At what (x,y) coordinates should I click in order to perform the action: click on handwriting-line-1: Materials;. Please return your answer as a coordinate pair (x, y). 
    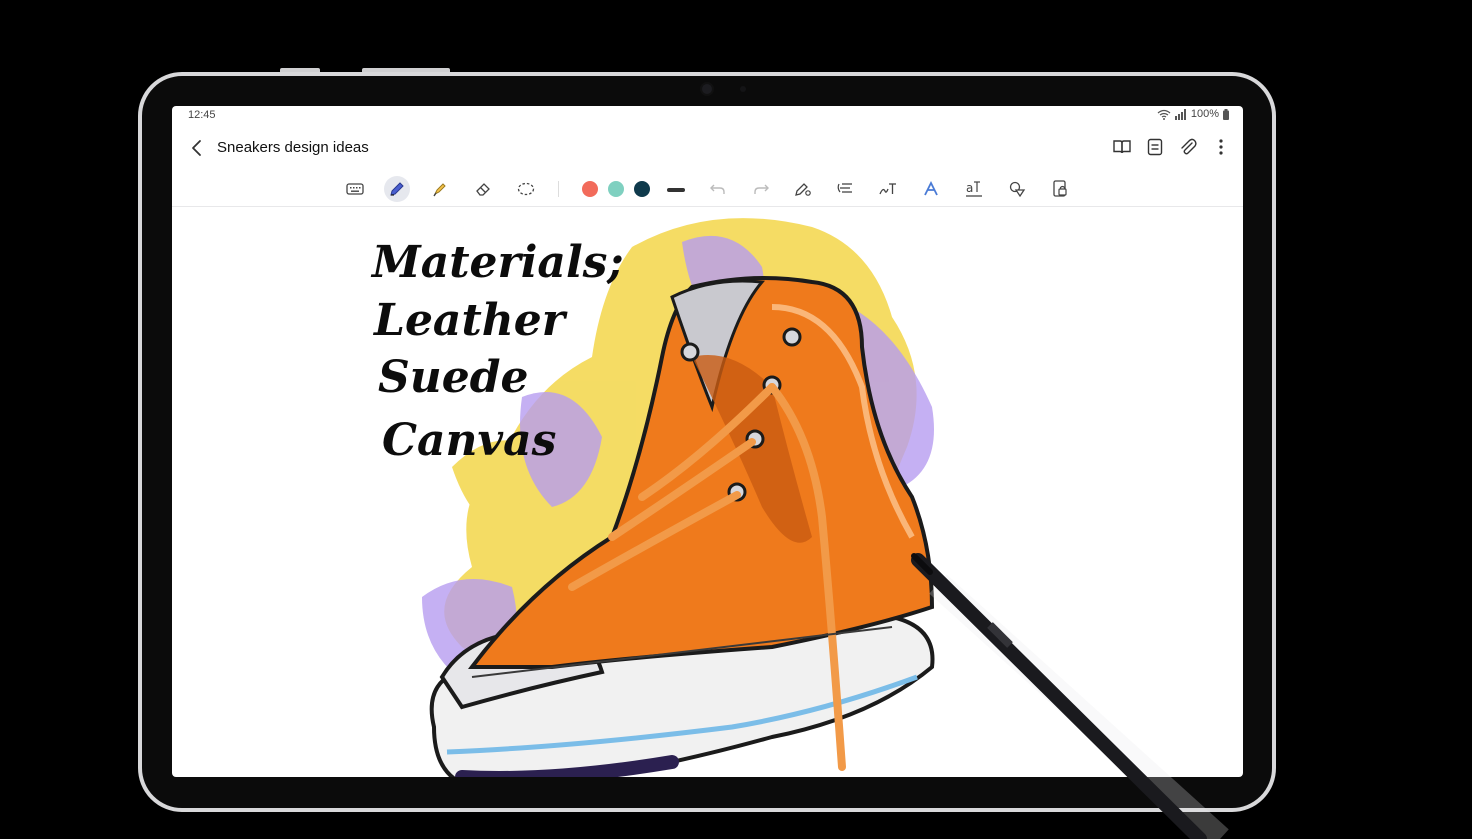
    Looking at the image, I should click on (497, 262).